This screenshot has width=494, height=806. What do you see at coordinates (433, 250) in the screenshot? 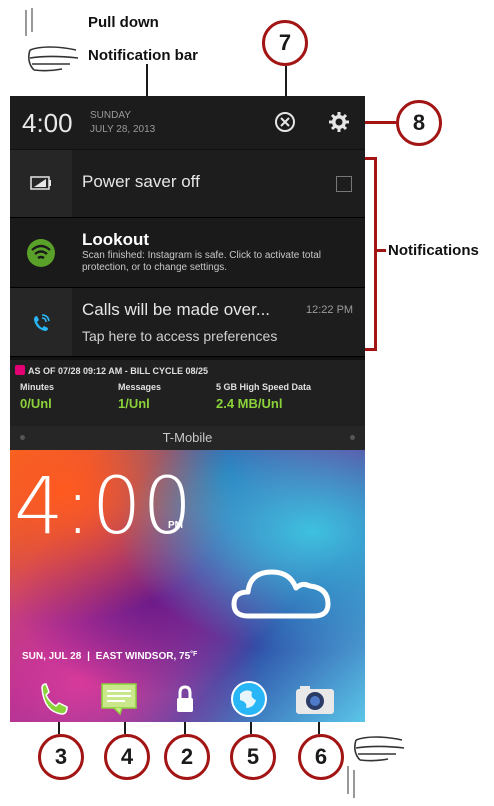
I see `notifications-label: Notifications` at bounding box center [433, 250].